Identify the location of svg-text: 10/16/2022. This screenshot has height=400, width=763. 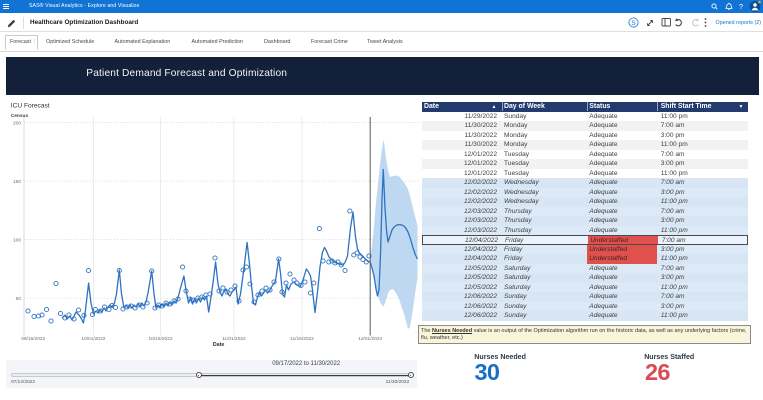
(160, 339).